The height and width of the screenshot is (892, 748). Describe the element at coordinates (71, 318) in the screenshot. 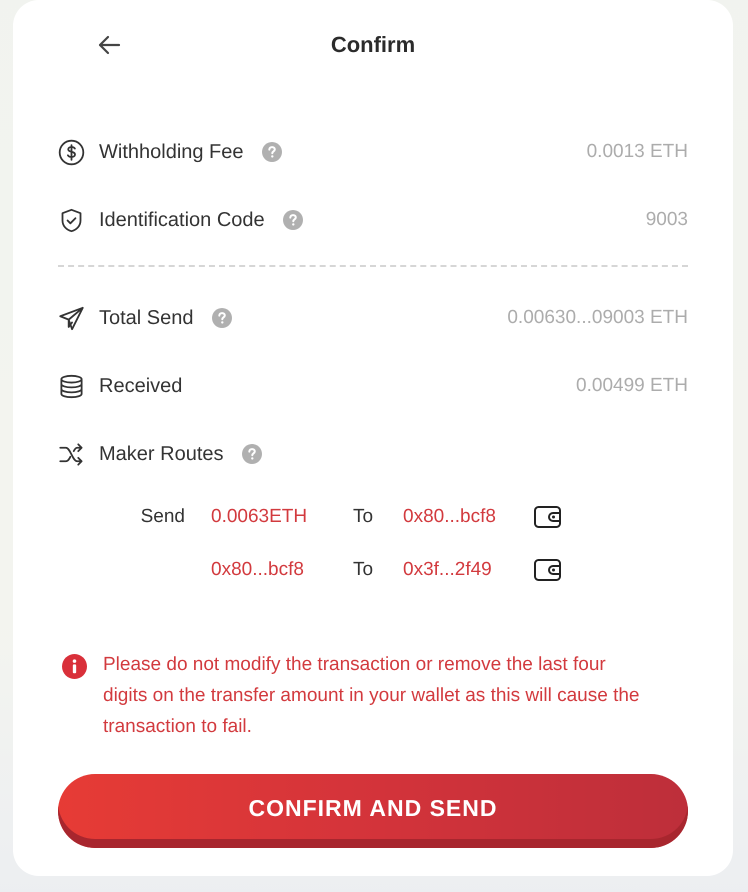

I see `paper-plane-icon` at that location.